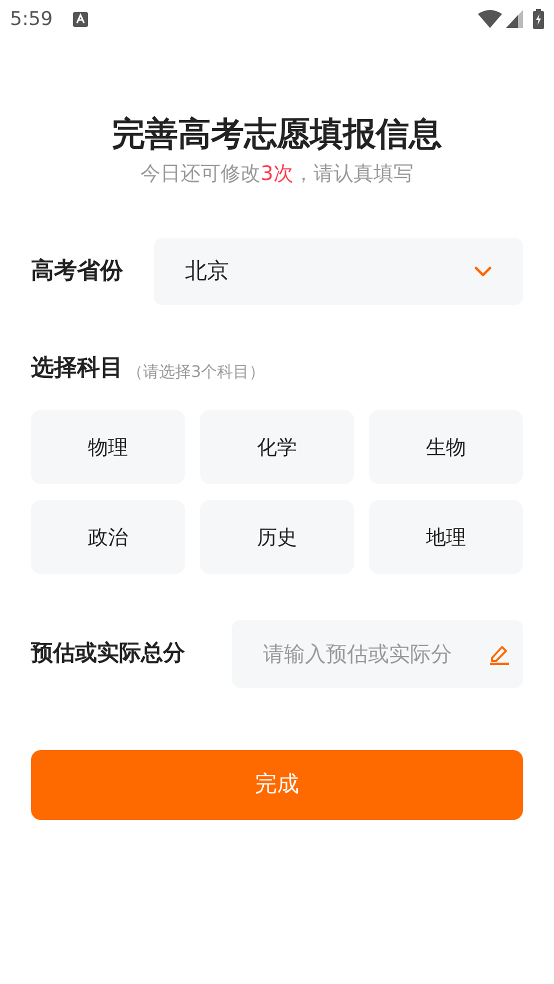 This screenshot has width=554, height=984. I want to click on score-label: 预估或实际总分, so click(108, 654).